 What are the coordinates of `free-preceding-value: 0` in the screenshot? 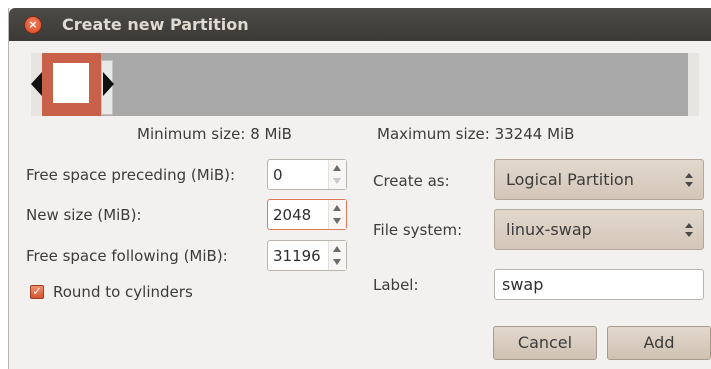 It's located at (278, 175).